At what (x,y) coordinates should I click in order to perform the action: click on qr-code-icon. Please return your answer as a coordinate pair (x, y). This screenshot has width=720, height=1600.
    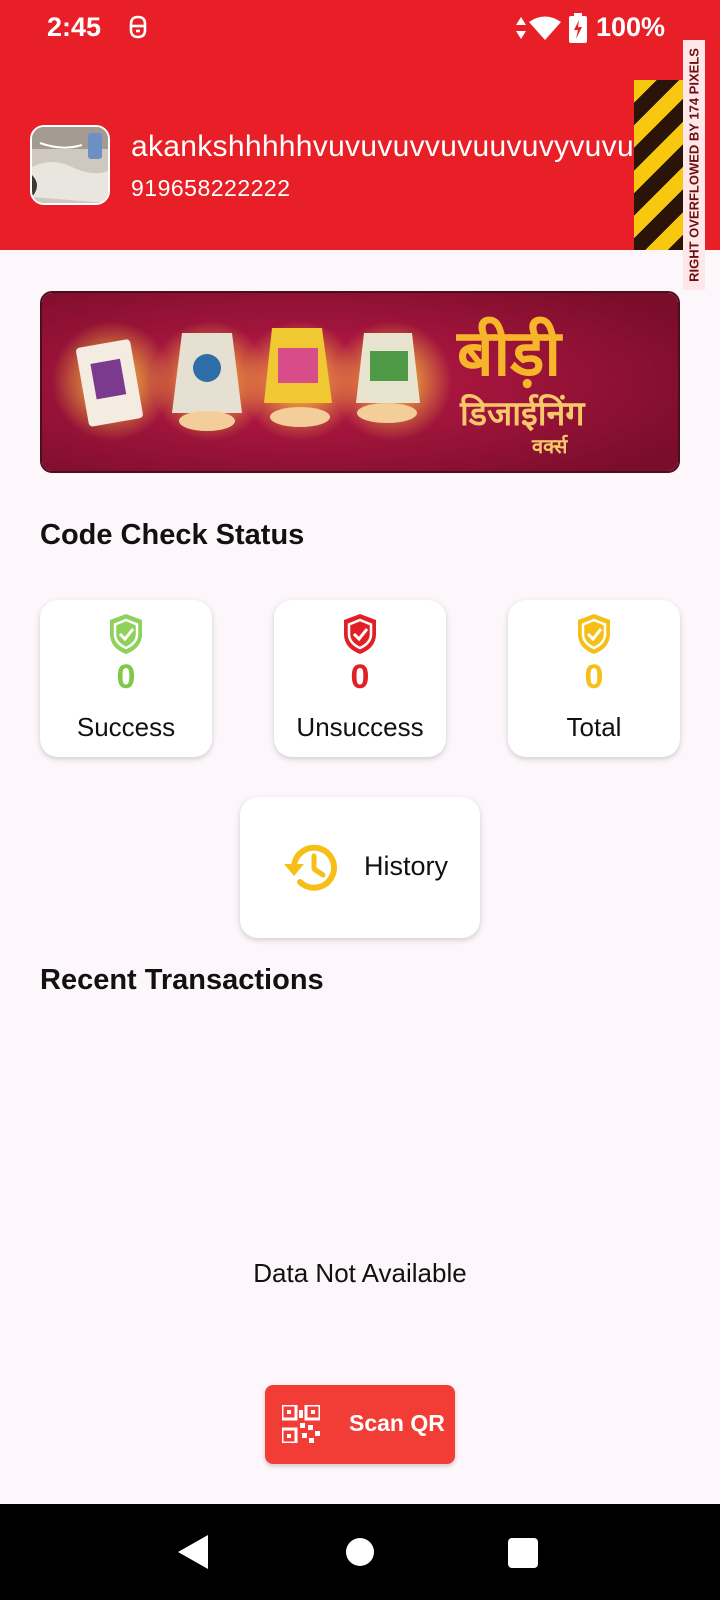
    Looking at the image, I should click on (301, 1424).